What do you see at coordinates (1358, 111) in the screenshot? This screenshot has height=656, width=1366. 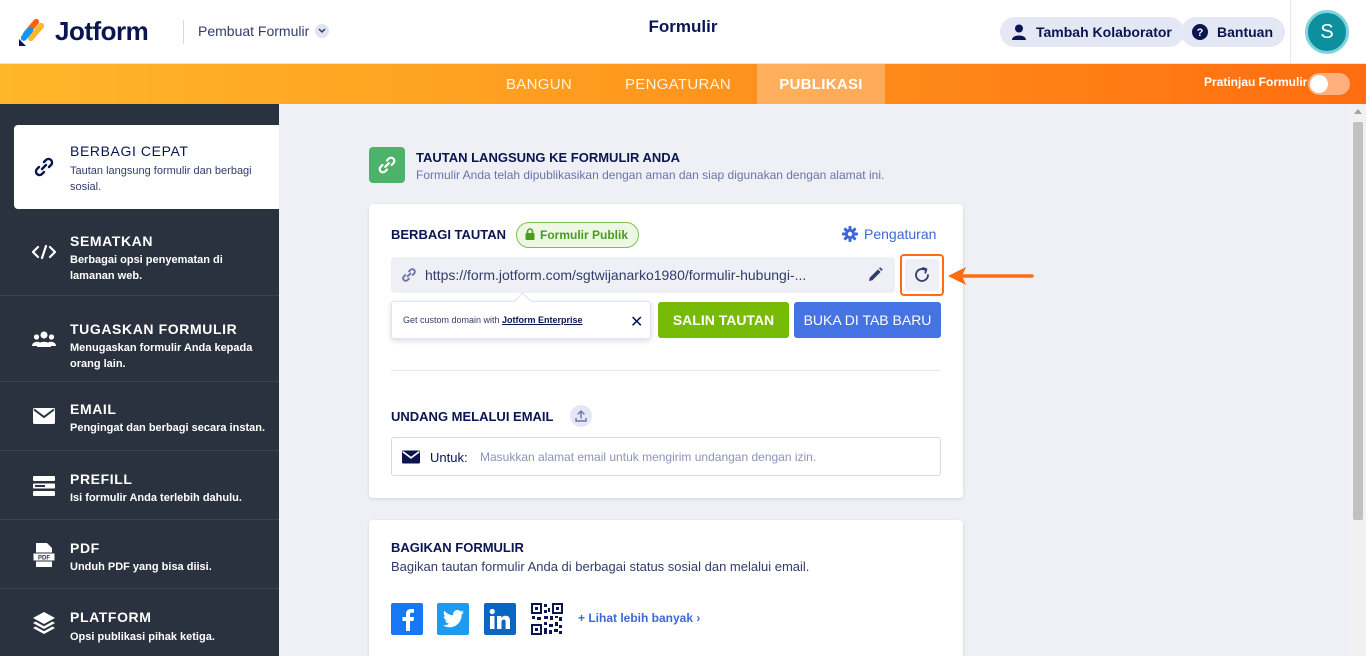 I see `scroll-up-icon` at bounding box center [1358, 111].